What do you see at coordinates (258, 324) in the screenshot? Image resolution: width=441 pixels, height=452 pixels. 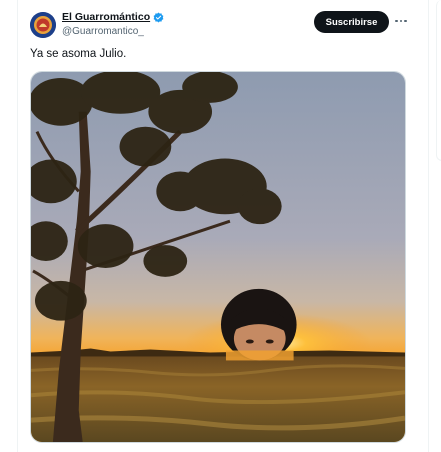 I see `face-silhouette` at bounding box center [258, 324].